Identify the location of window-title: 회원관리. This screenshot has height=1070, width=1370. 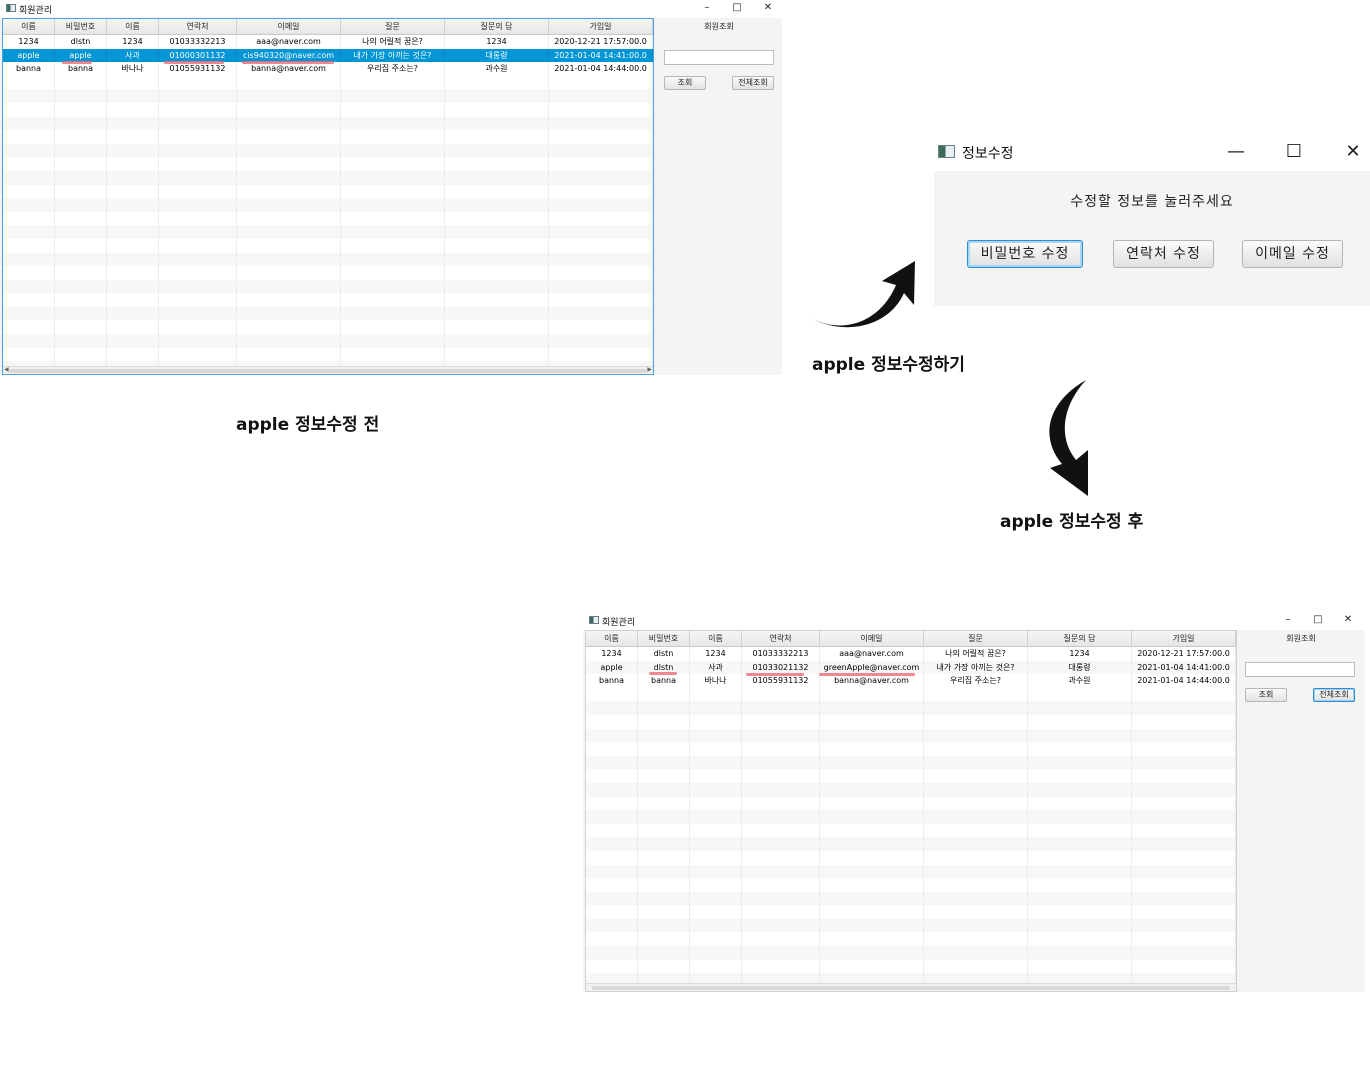
(619, 623).